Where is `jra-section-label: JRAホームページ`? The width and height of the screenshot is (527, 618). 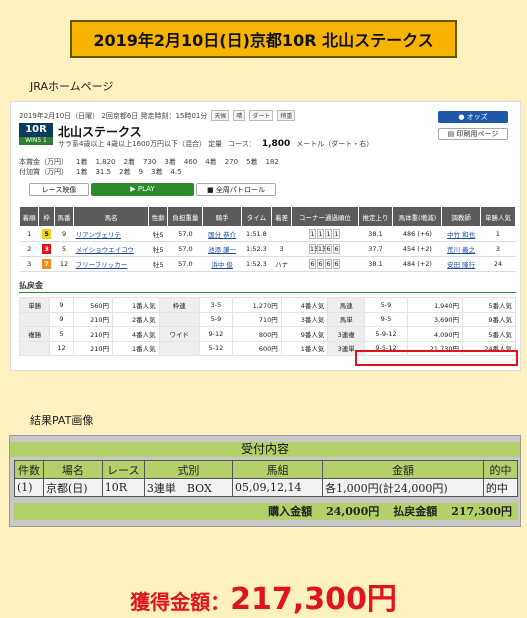 jra-section-label: JRAホームページ is located at coordinates (72, 86).